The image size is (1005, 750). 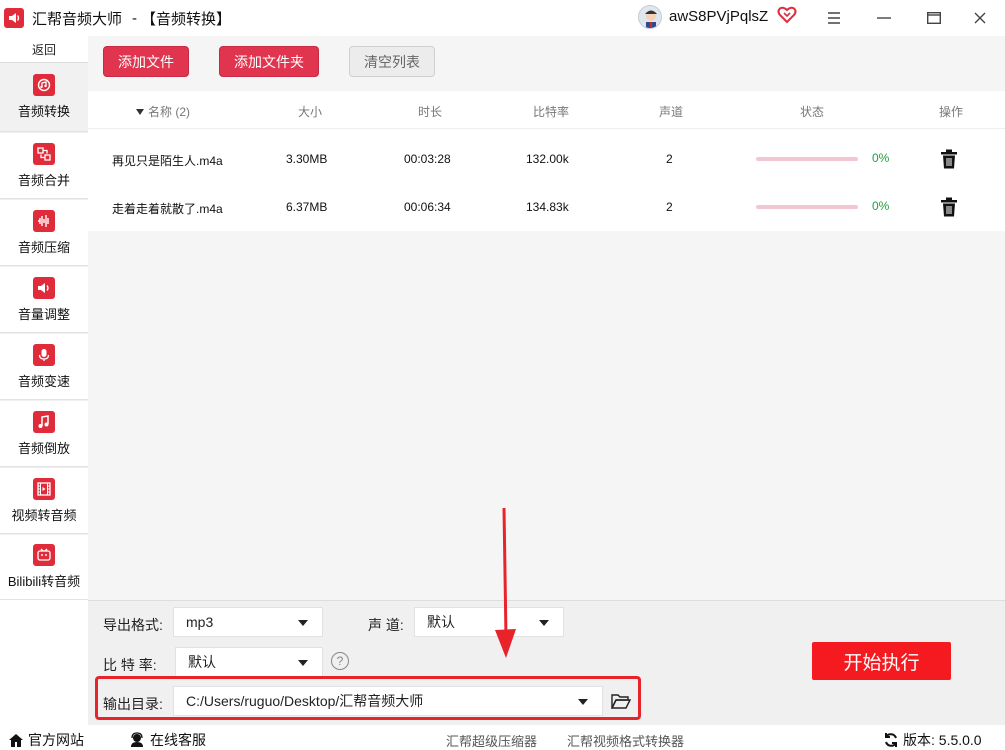 I want to click on table-row: 再见只是陌生人.m4a 3.30MB 00:03:28 132.00k 2 0%, so click(x=546, y=160).